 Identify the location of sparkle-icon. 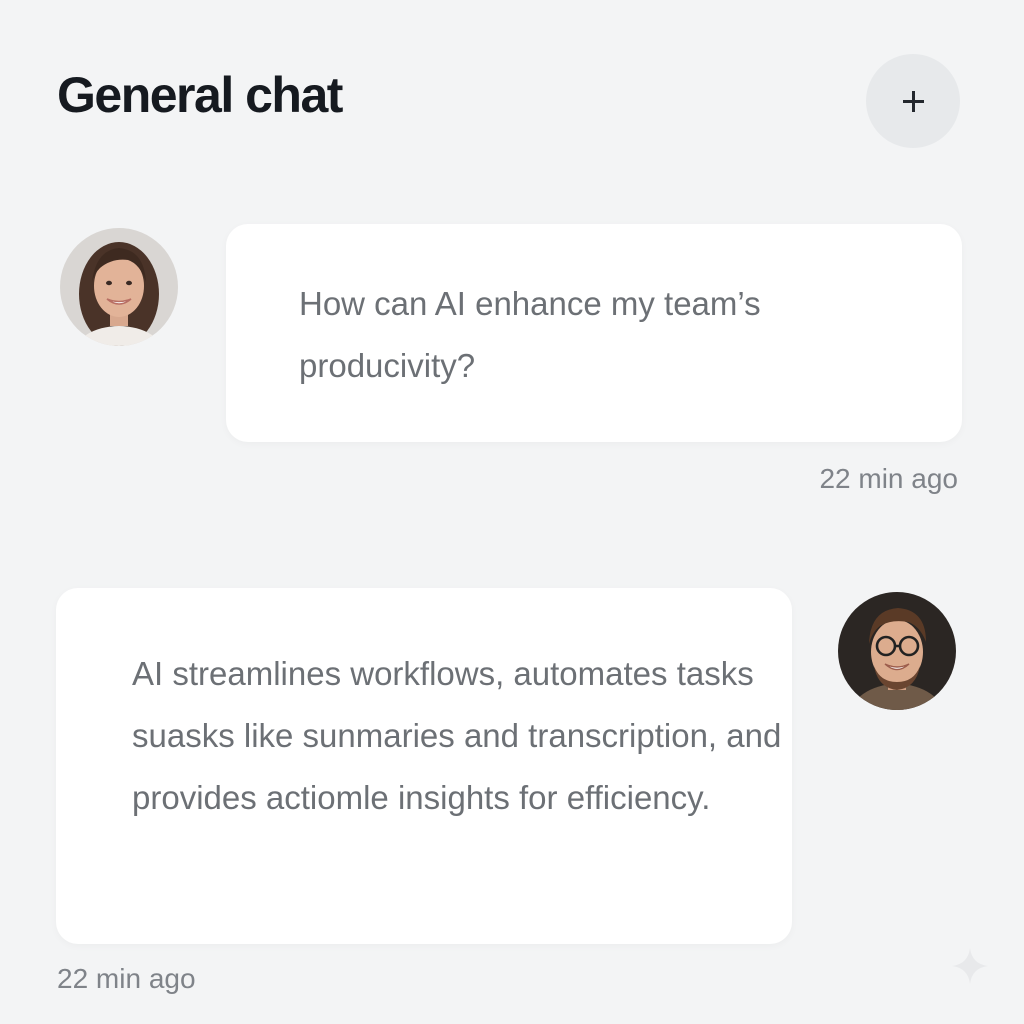
(970, 966).